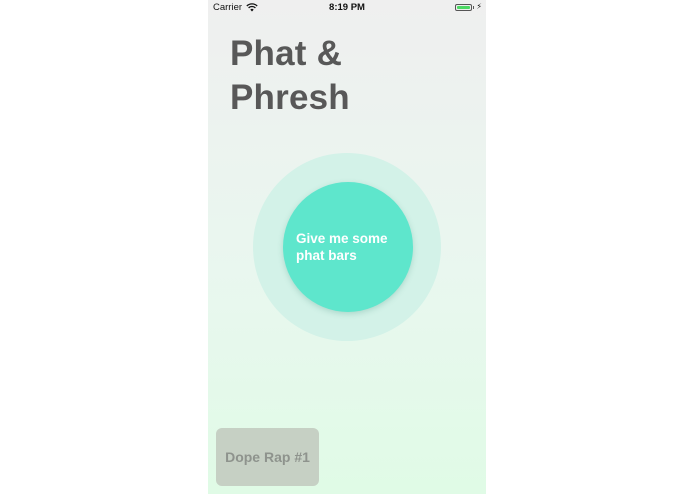  I want to click on status-time: 8:19 PM, so click(347, 7).